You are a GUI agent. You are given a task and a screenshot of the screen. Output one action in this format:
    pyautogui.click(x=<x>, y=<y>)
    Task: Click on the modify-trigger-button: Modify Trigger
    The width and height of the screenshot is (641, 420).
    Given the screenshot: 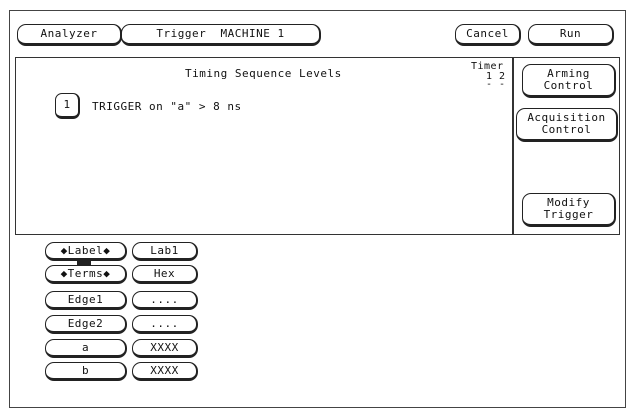 What is the action you would take?
    pyautogui.click(x=569, y=210)
    